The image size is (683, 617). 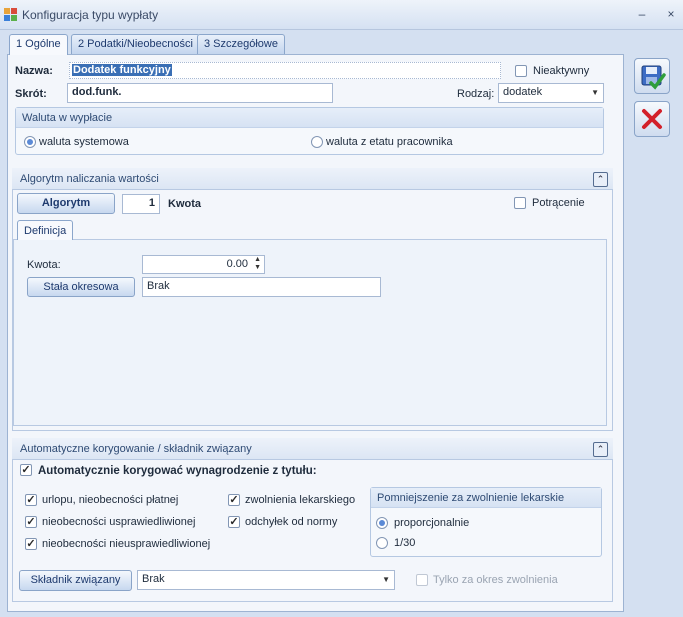 What do you see at coordinates (200, 93) in the screenshot?
I see `short-field: dod.funk.` at bounding box center [200, 93].